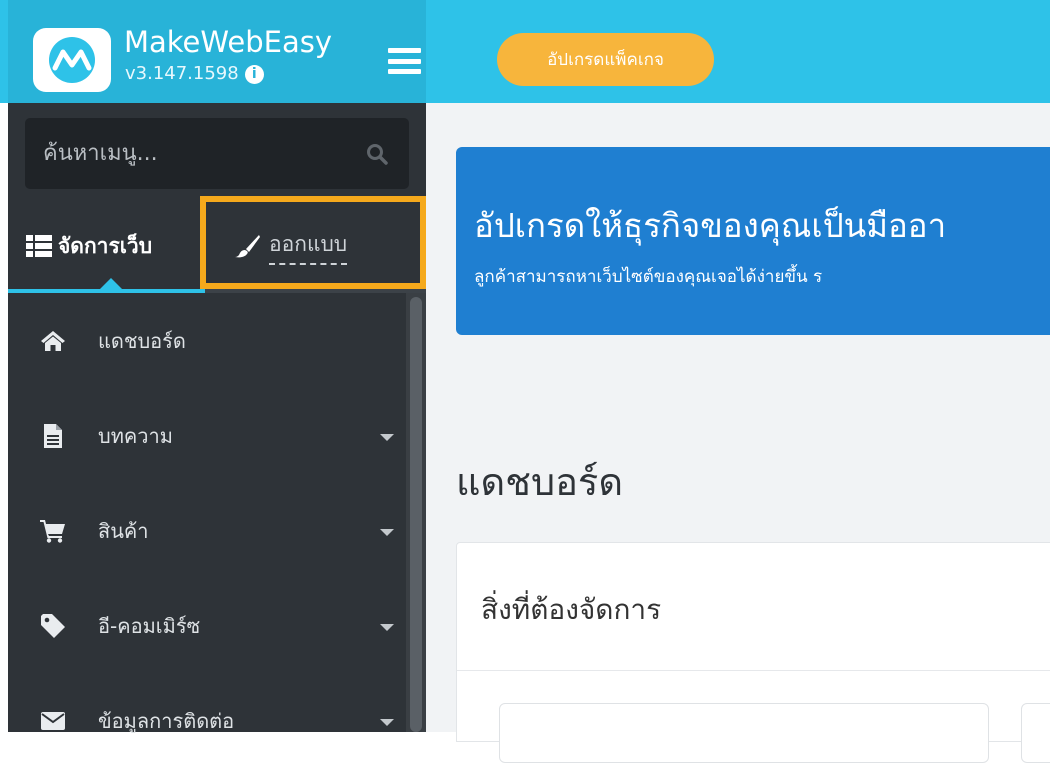 The height and width of the screenshot is (768, 1050). I want to click on app-version: v3.147.1598 i, so click(194, 74).